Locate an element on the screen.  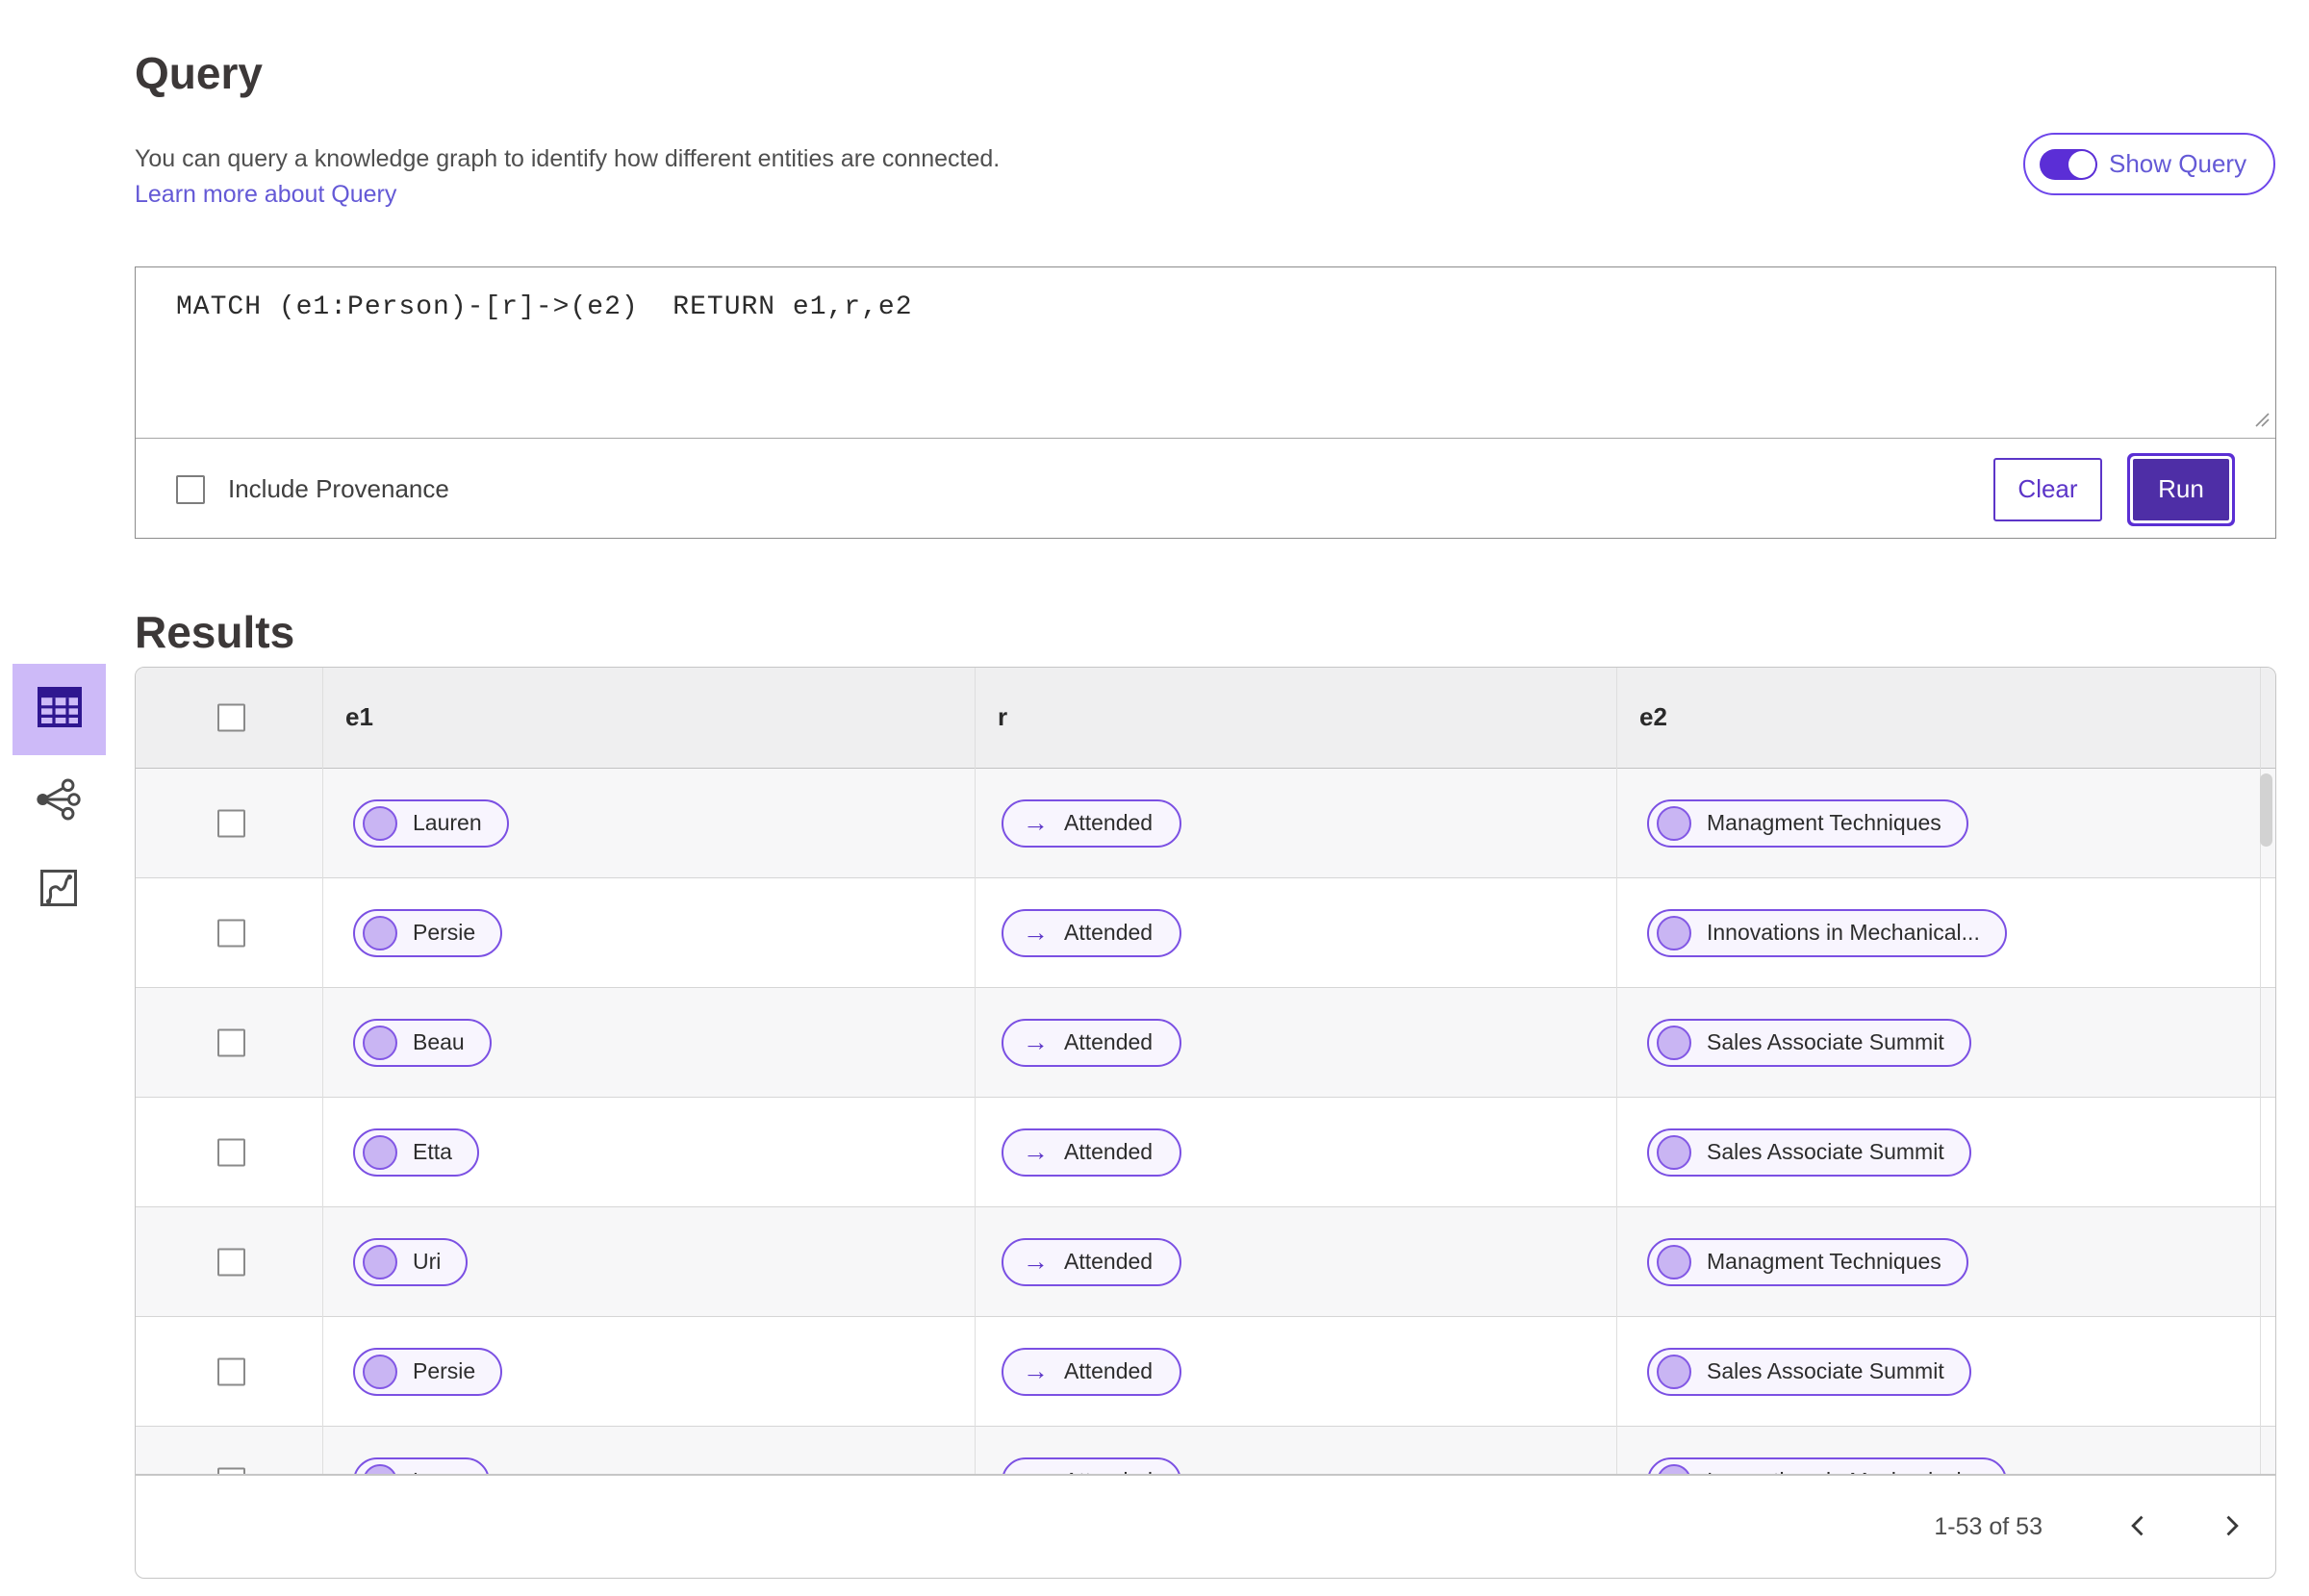
show-query-label: Show Query is located at coordinates (2178, 163).